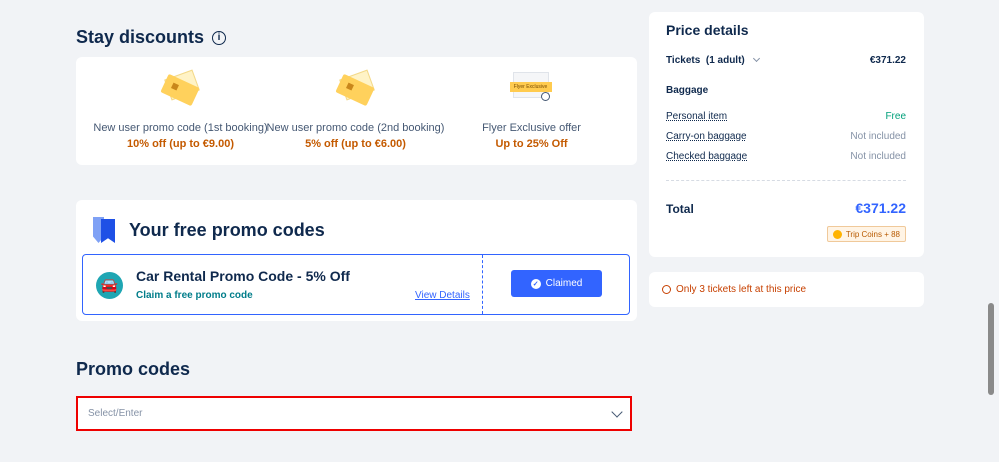  Describe the element at coordinates (115, 413) in the screenshot. I see `promo-code-placeholder: Select/Enter` at that location.